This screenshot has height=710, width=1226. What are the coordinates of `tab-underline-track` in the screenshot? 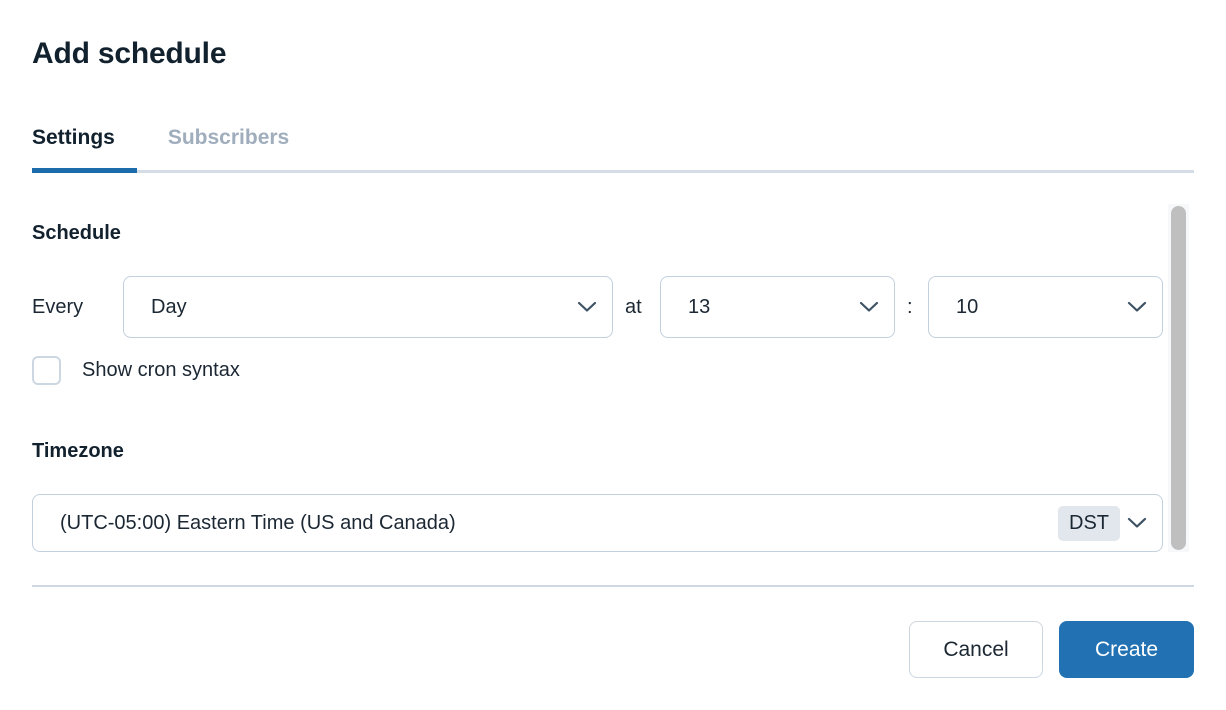 It's located at (613, 171).